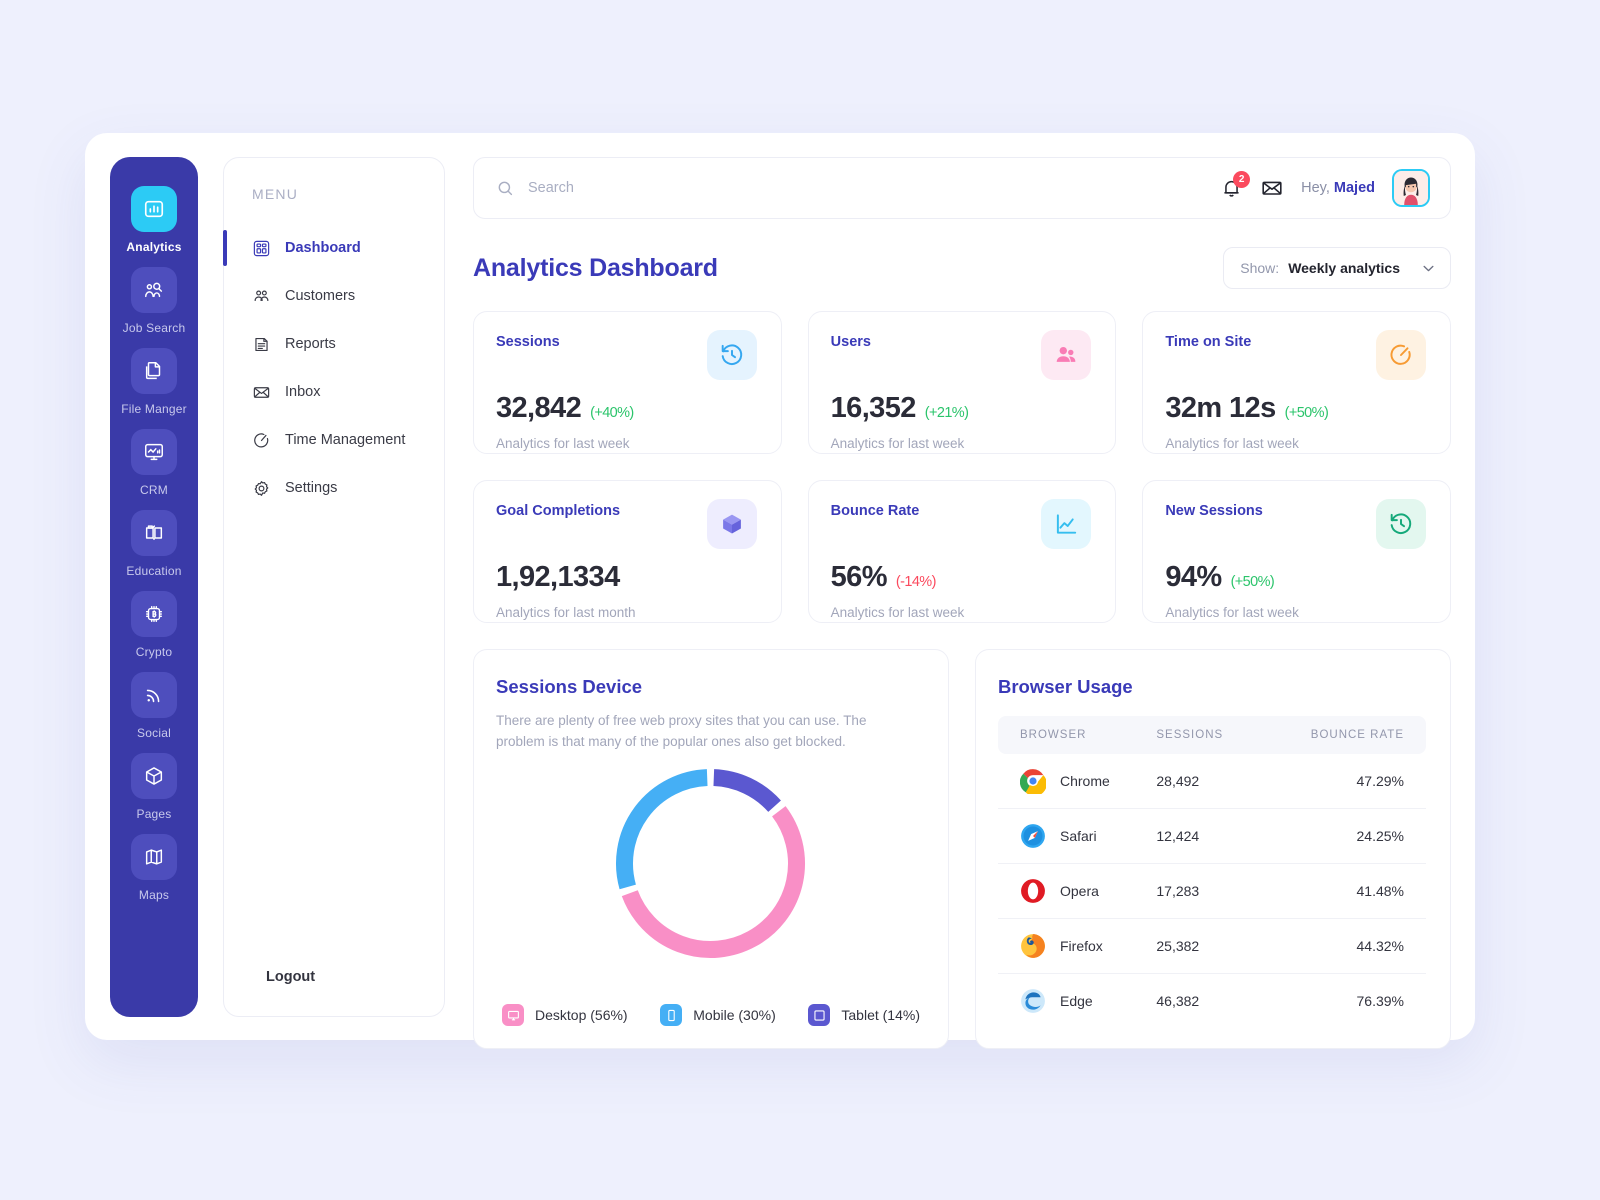 This screenshot has width=1600, height=1200. I want to click on analytics-period-select: Show: Weekly analytics, so click(1337, 268).